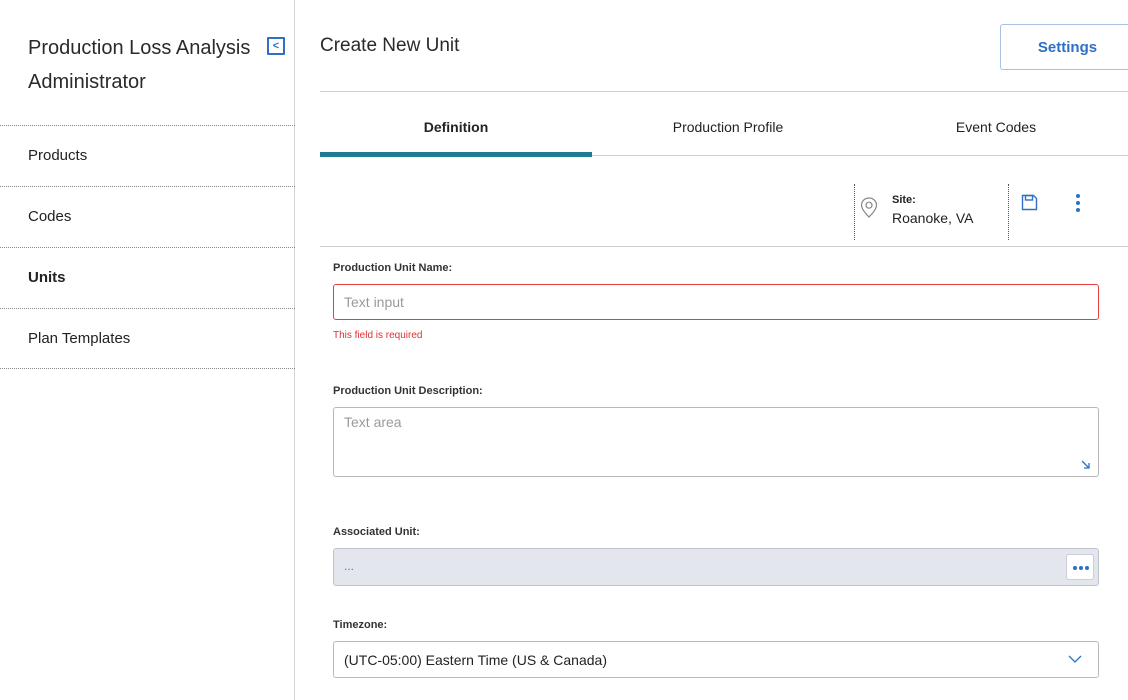 The height and width of the screenshot is (700, 1128). What do you see at coordinates (378, 335) in the screenshot?
I see `name-error-message: This field is required` at bounding box center [378, 335].